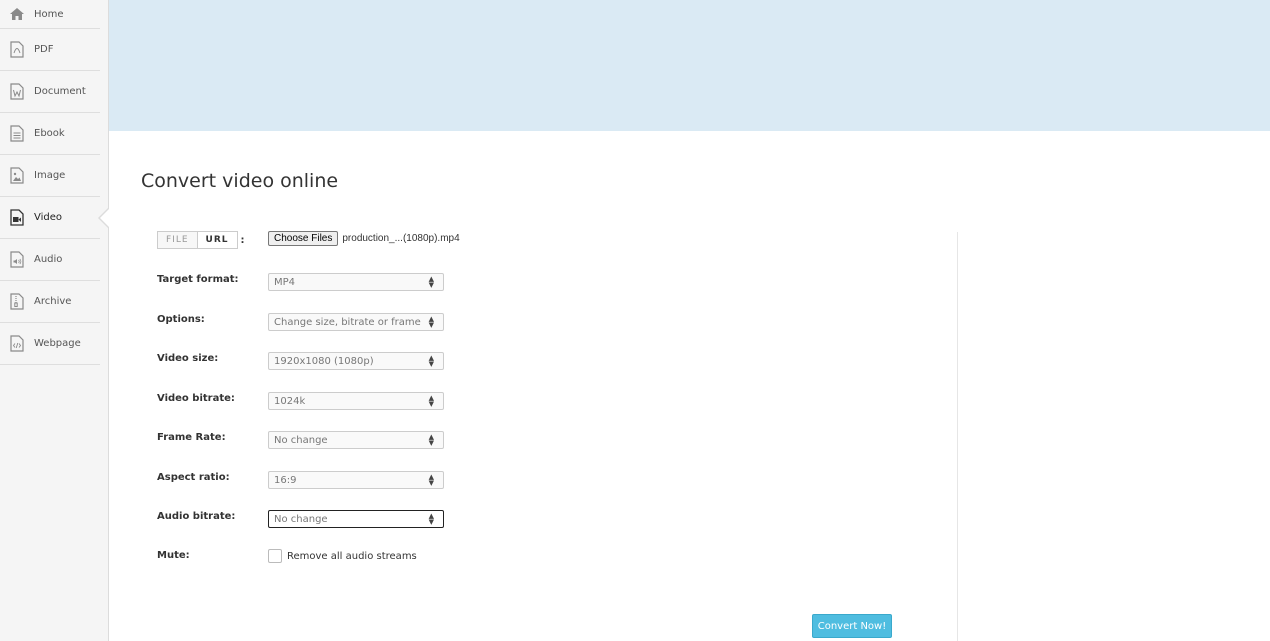 The image size is (1270, 641). What do you see at coordinates (191, 437) in the screenshot?
I see `frame-rate-label: Frame Rate:` at bounding box center [191, 437].